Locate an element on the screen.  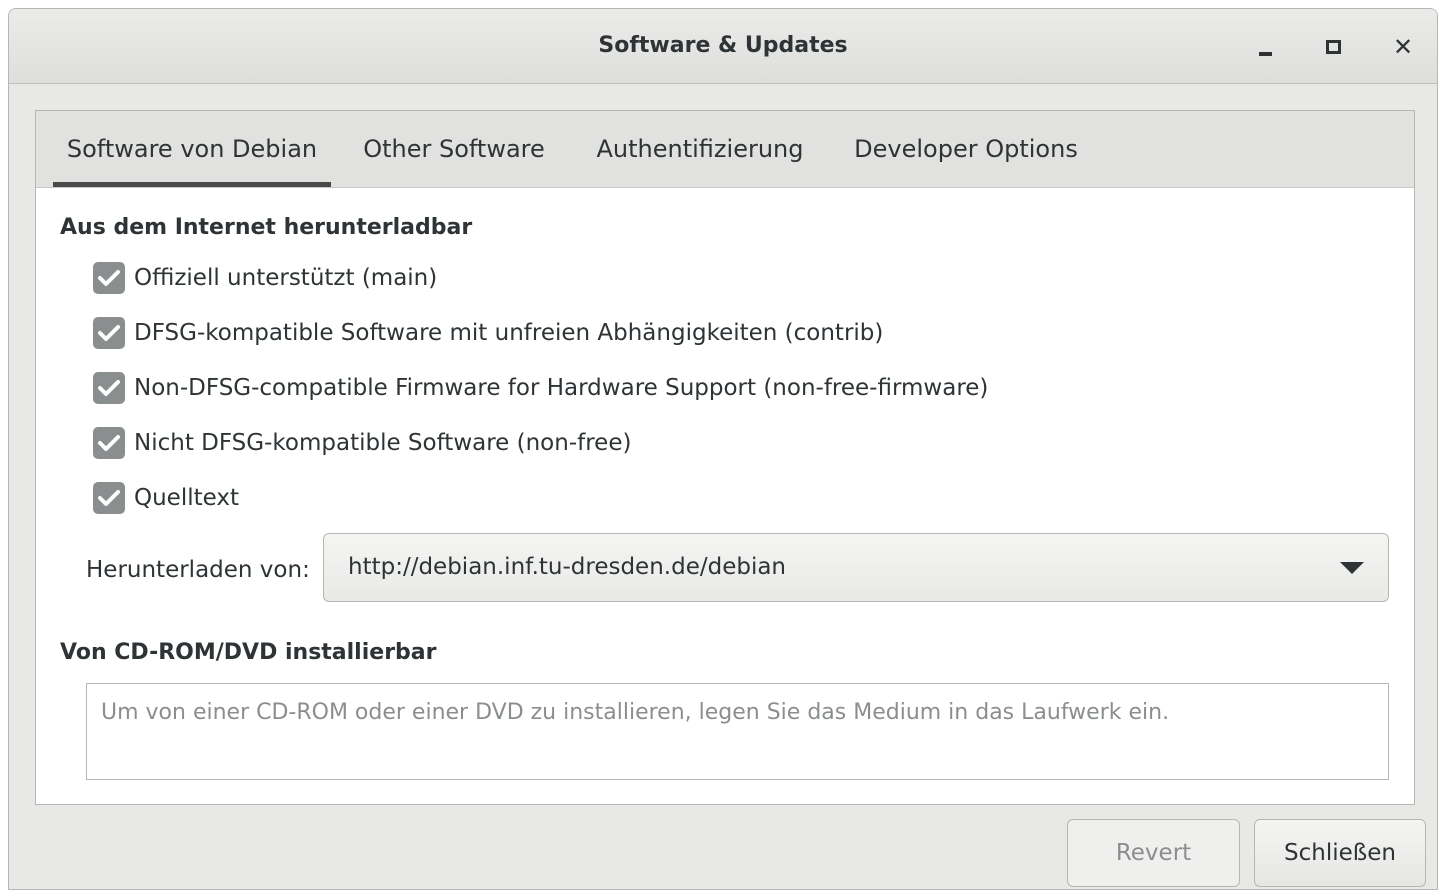
chevron-down-icon is located at coordinates (1352, 568).